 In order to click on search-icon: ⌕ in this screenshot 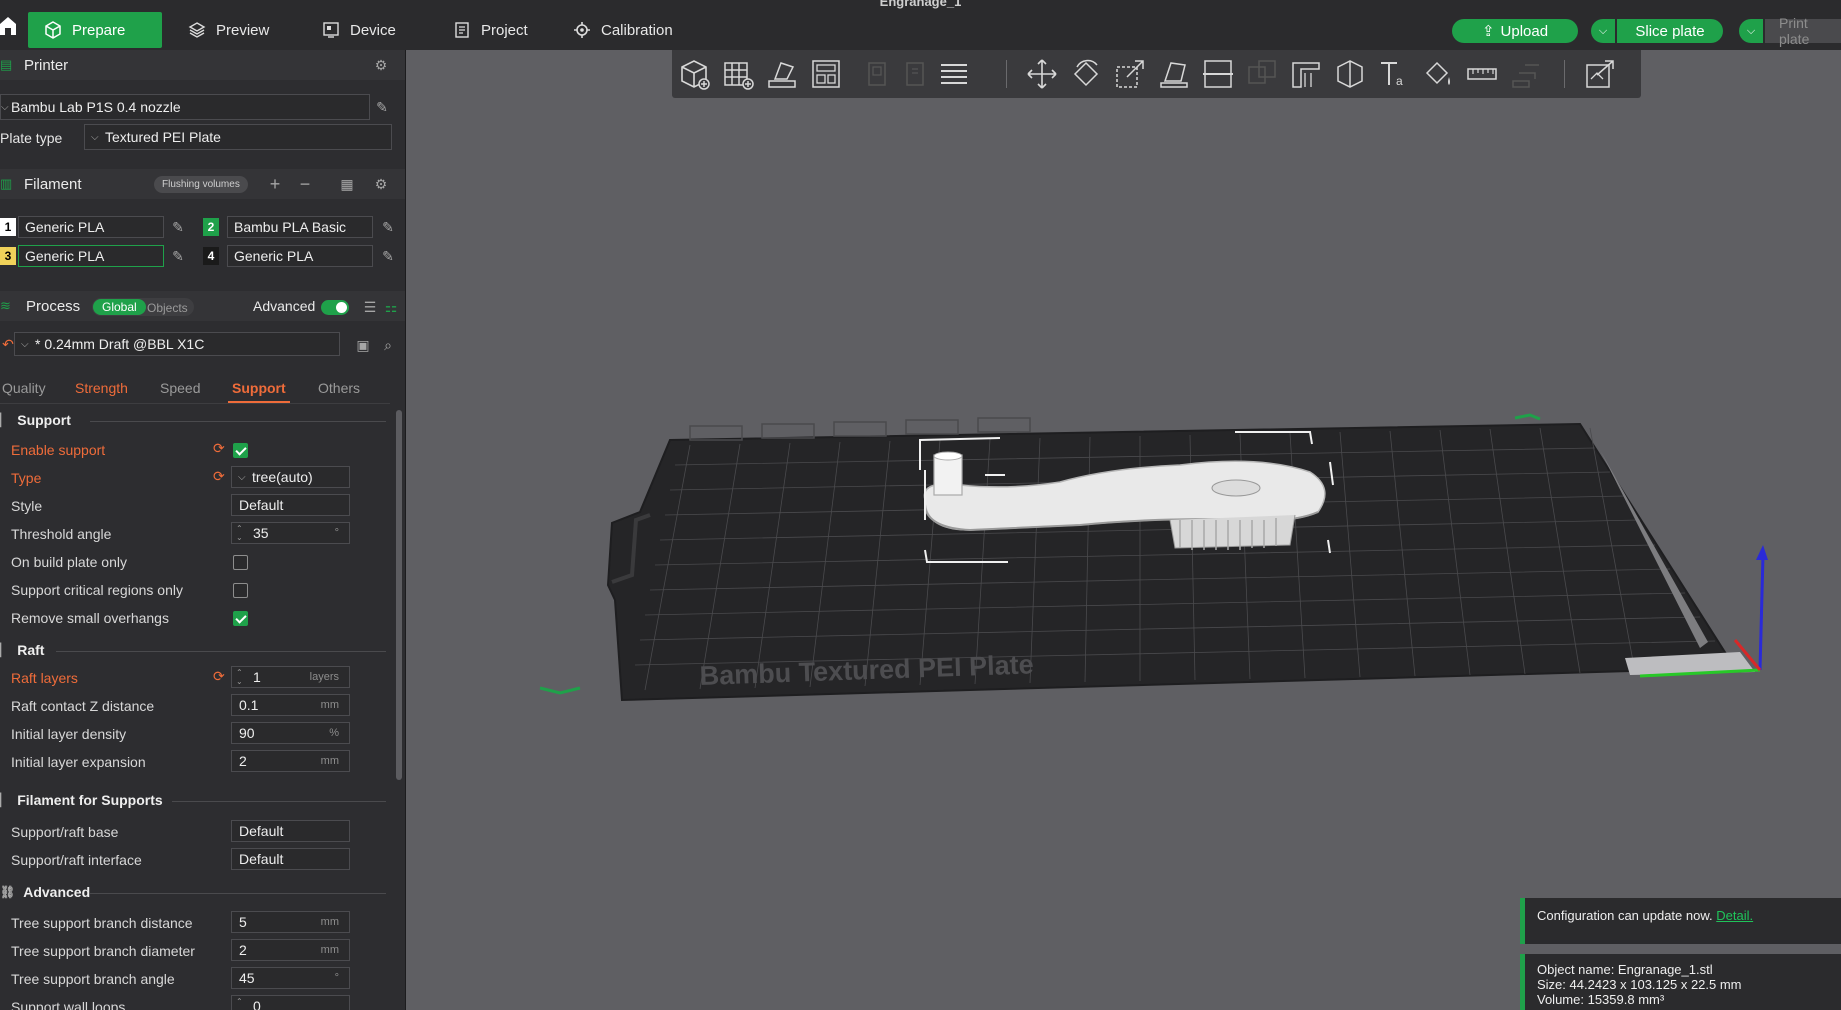, I will do `click(388, 345)`.